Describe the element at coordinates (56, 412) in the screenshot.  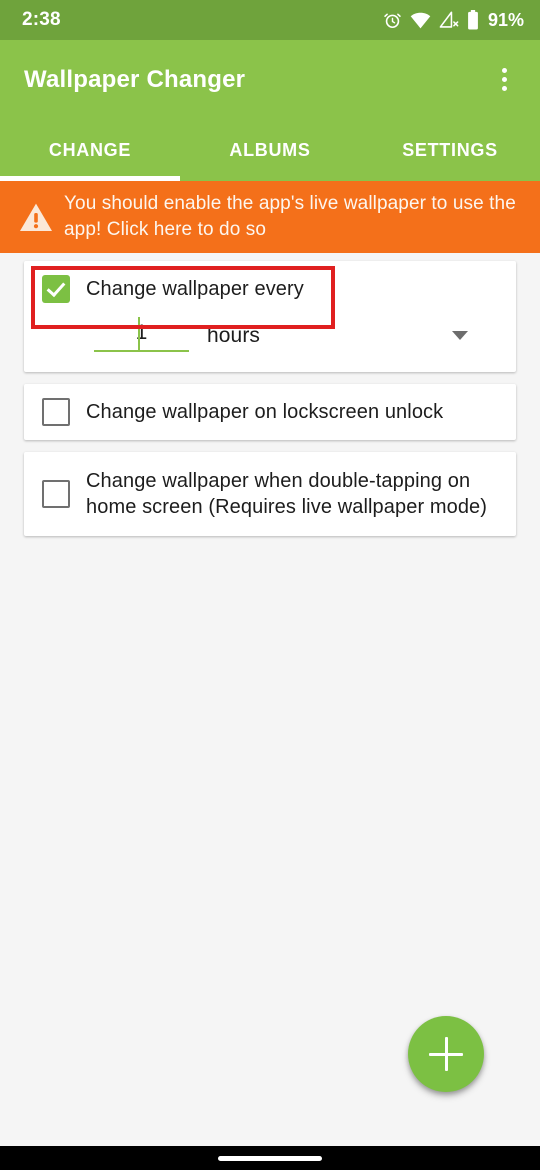
I see `lockscreen-unlock-checkbox` at that location.